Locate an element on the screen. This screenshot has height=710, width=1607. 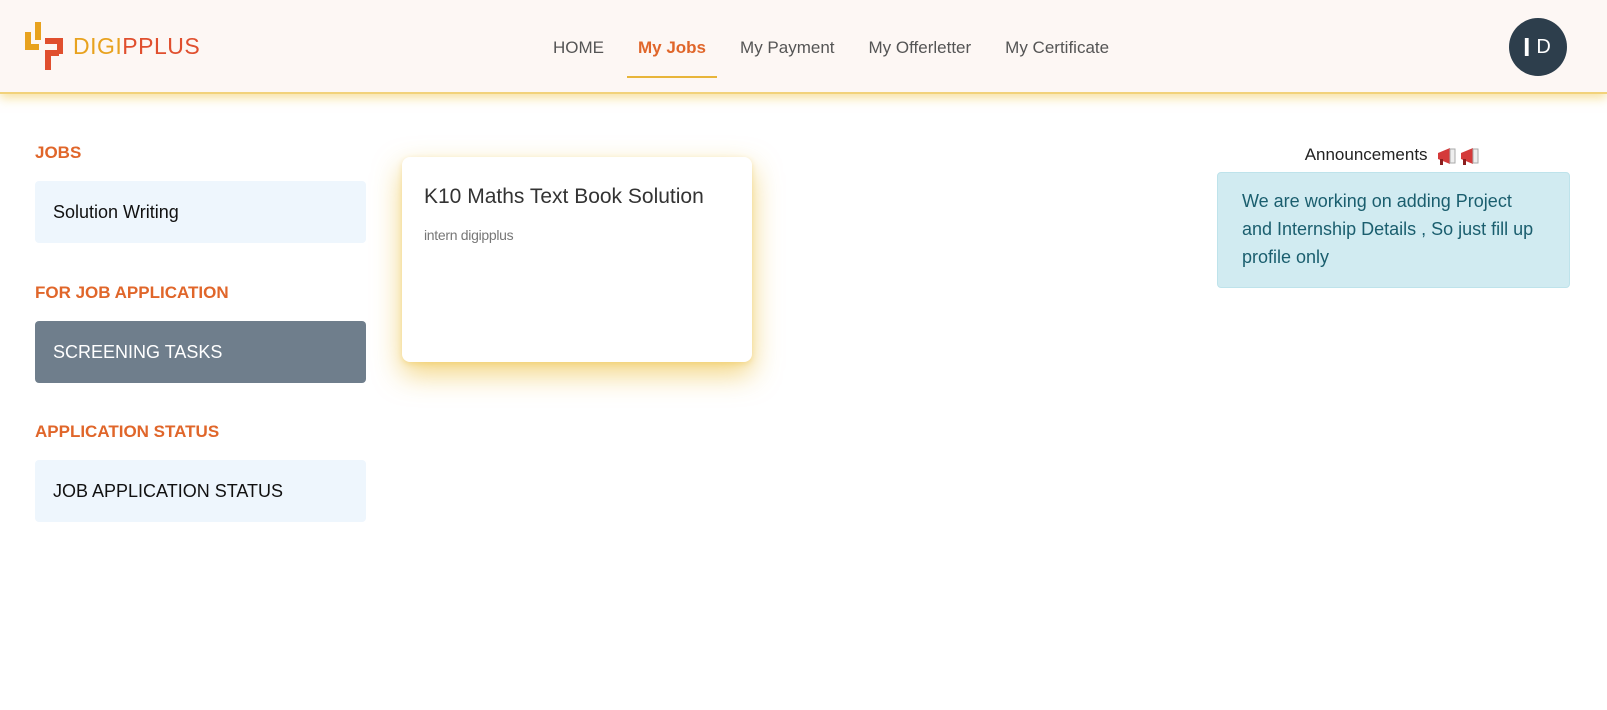
brand-name-part1: DIGI is located at coordinates (98, 45).